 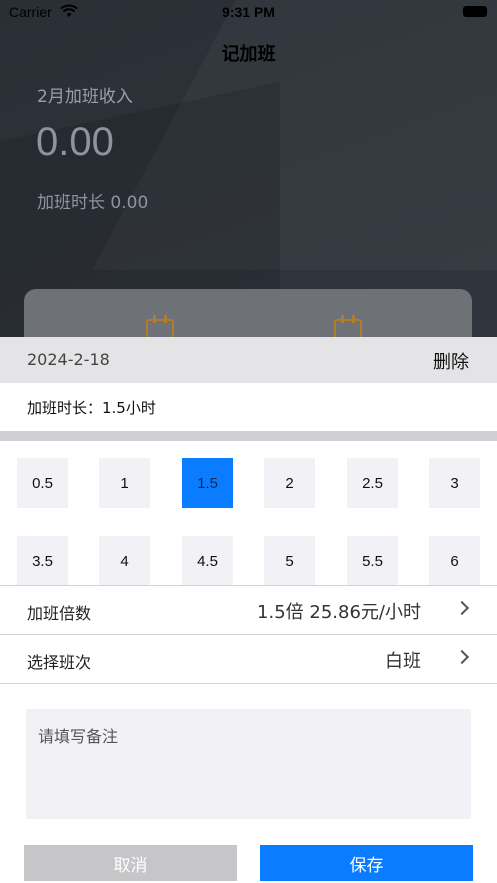 What do you see at coordinates (130, 863) in the screenshot?
I see `cancel-button: 取消` at bounding box center [130, 863].